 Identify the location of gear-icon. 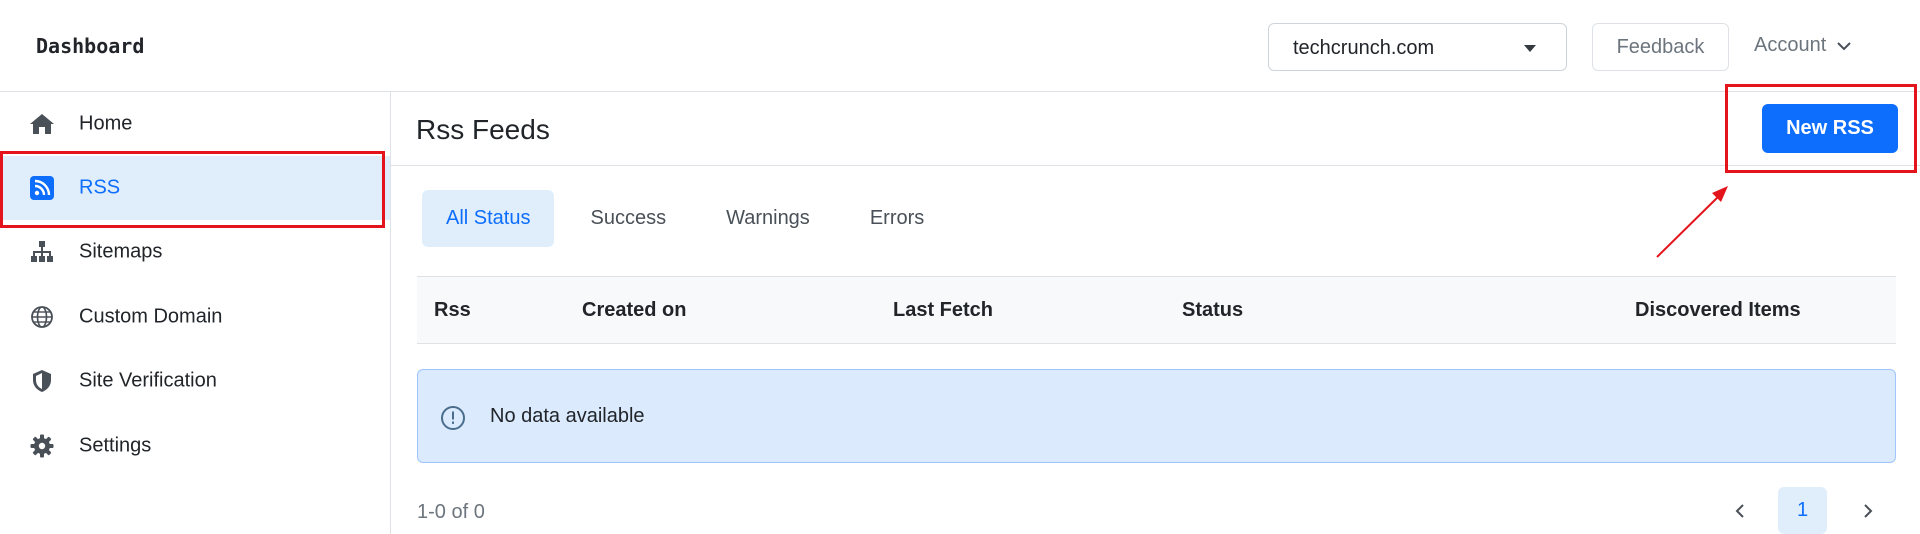
(42, 446).